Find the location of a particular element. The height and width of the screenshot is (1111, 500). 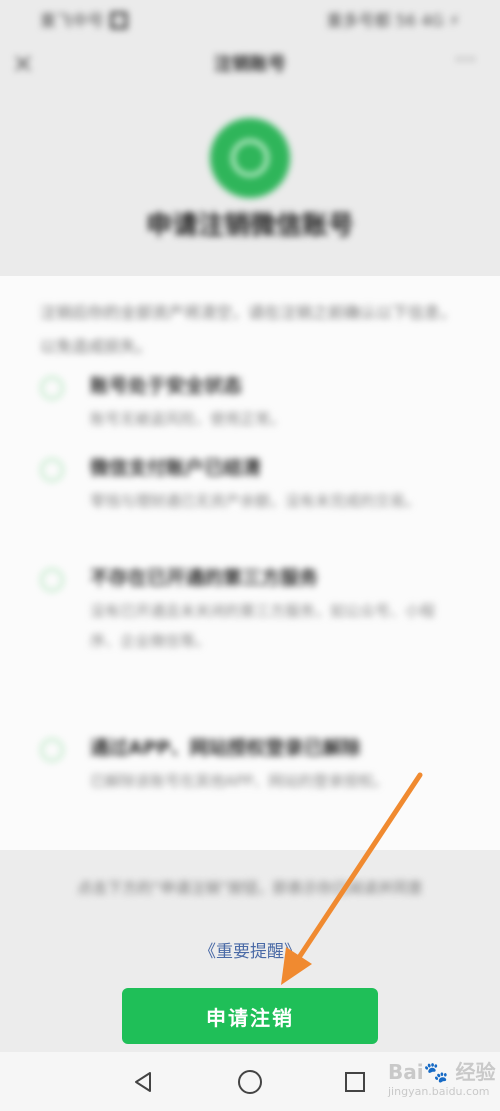

important-reminder-link: 《重要提醒》 is located at coordinates (250, 949).